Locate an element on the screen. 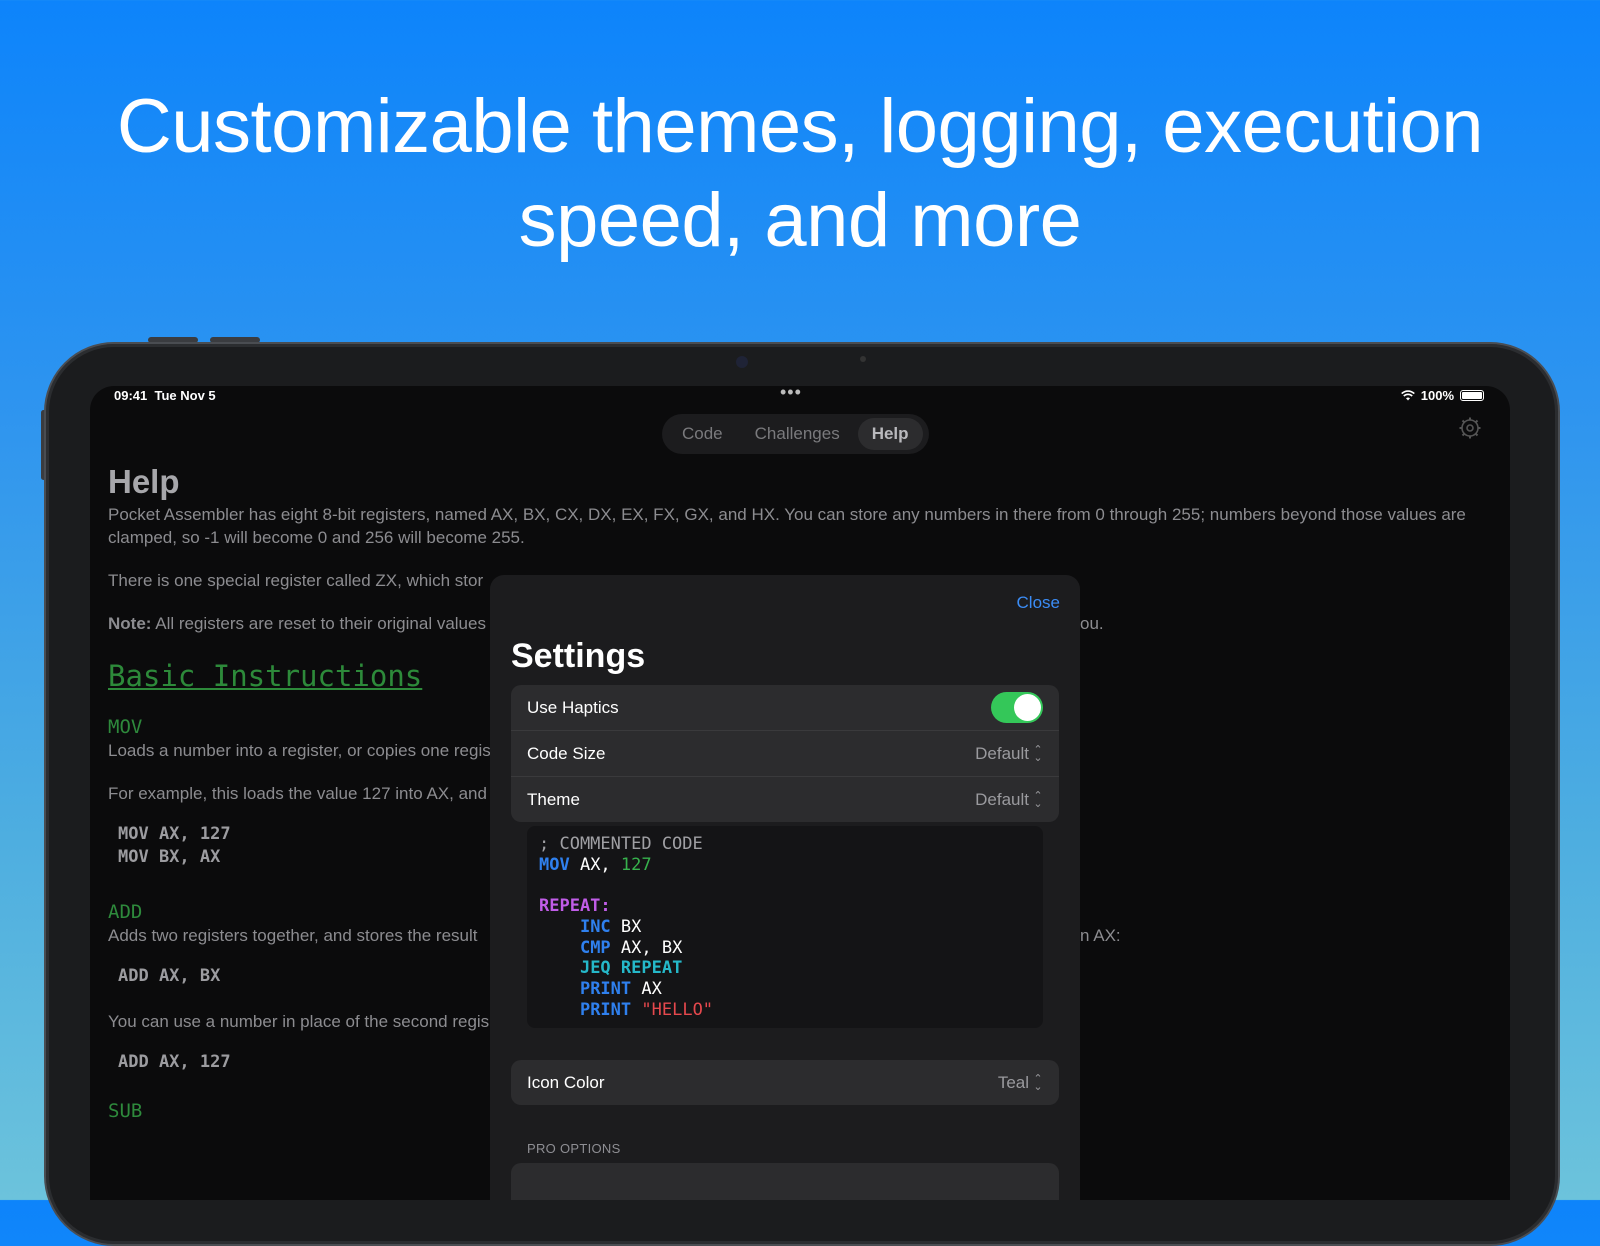 The image size is (1600, 1246). gear-icon is located at coordinates (1470, 428).